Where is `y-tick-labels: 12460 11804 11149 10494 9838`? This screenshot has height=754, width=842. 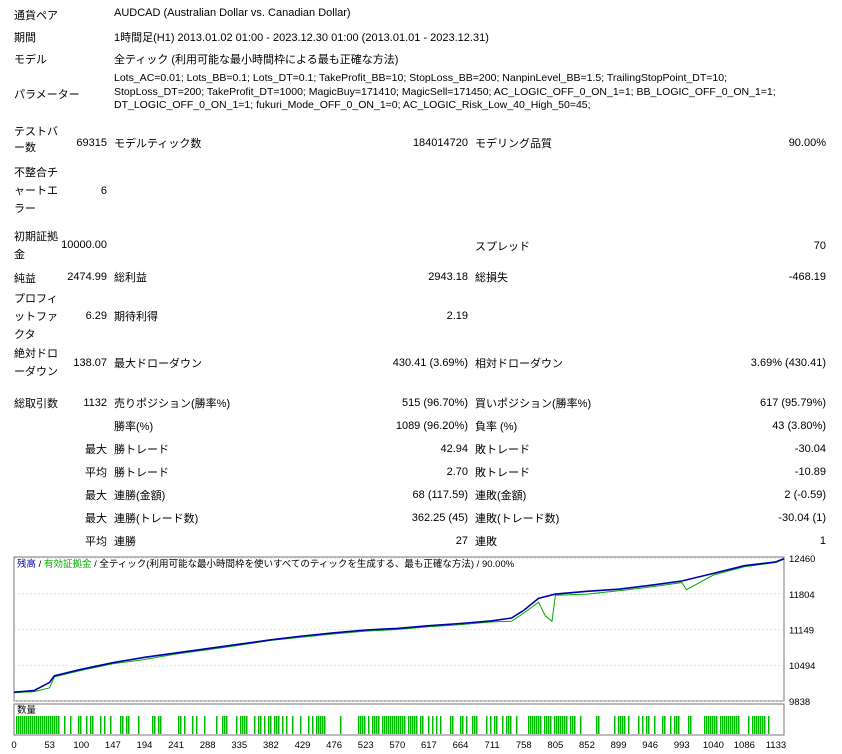
y-tick-labels: 12460 11804 11149 10494 9838 is located at coordinates (802, 631).